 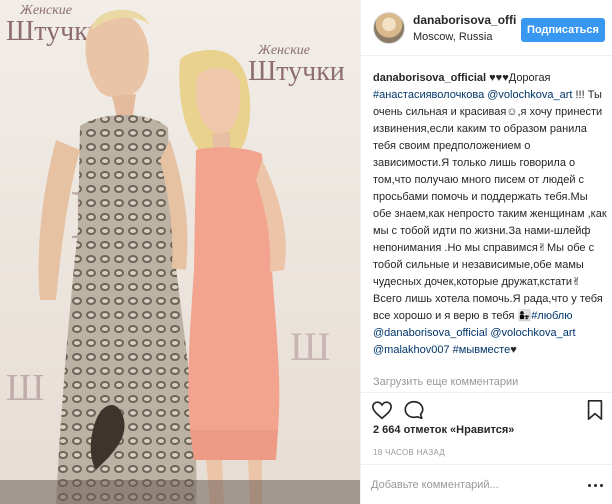 What do you see at coordinates (445, 382) in the screenshot?
I see `load-more-comments-link: Загрузить еще комментарии` at bounding box center [445, 382].